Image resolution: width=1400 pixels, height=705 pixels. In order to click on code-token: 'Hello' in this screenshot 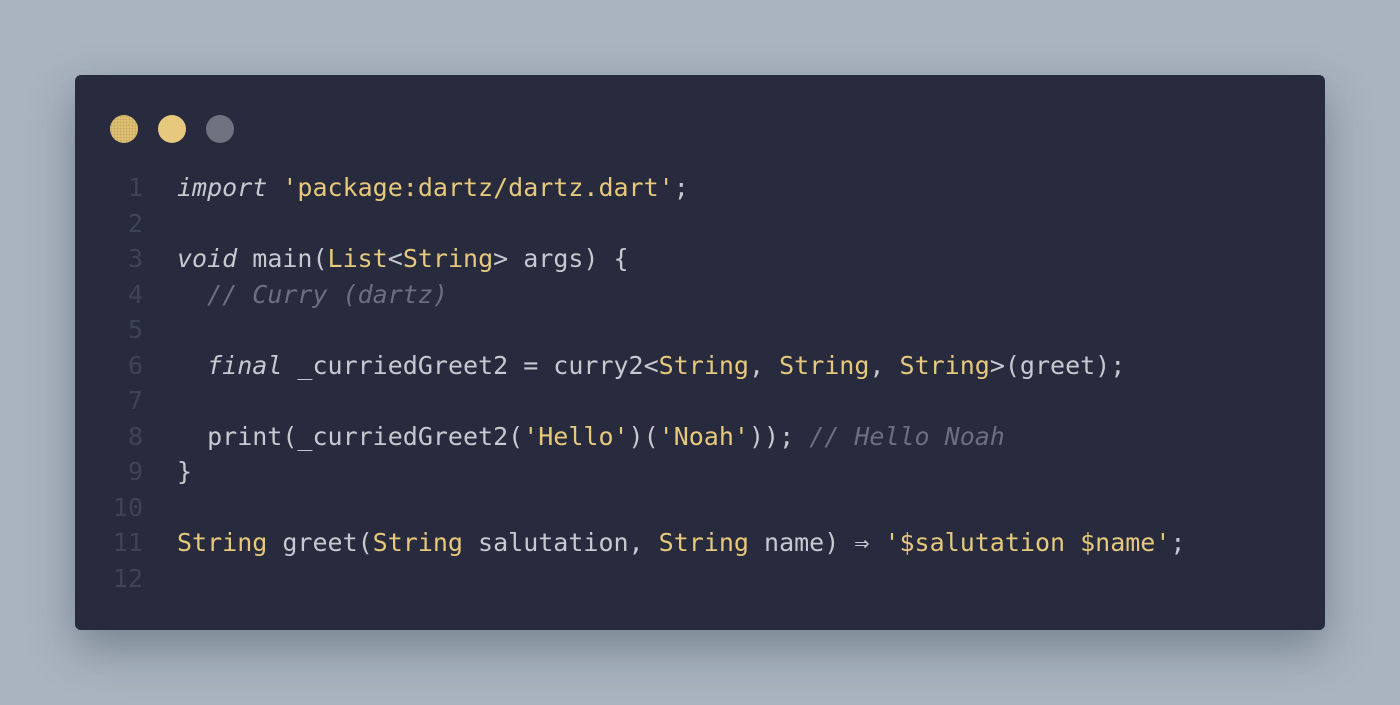, I will do `click(576, 436)`.